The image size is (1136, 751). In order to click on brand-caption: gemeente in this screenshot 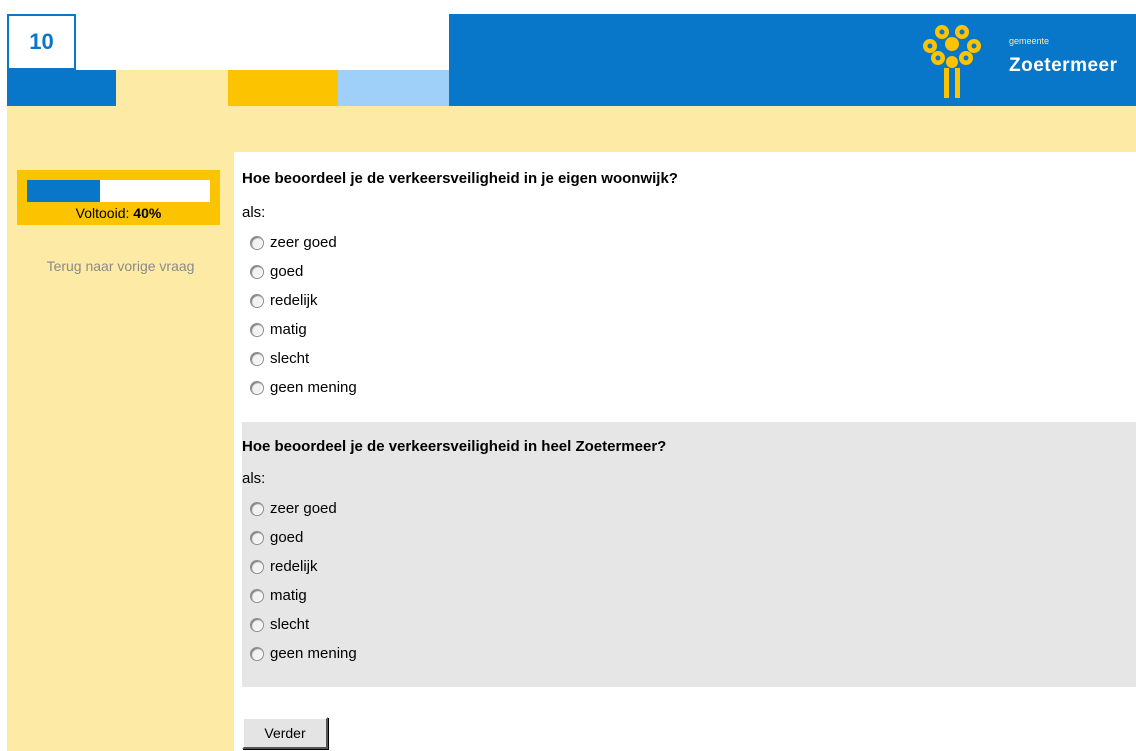, I will do `click(1029, 41)`.